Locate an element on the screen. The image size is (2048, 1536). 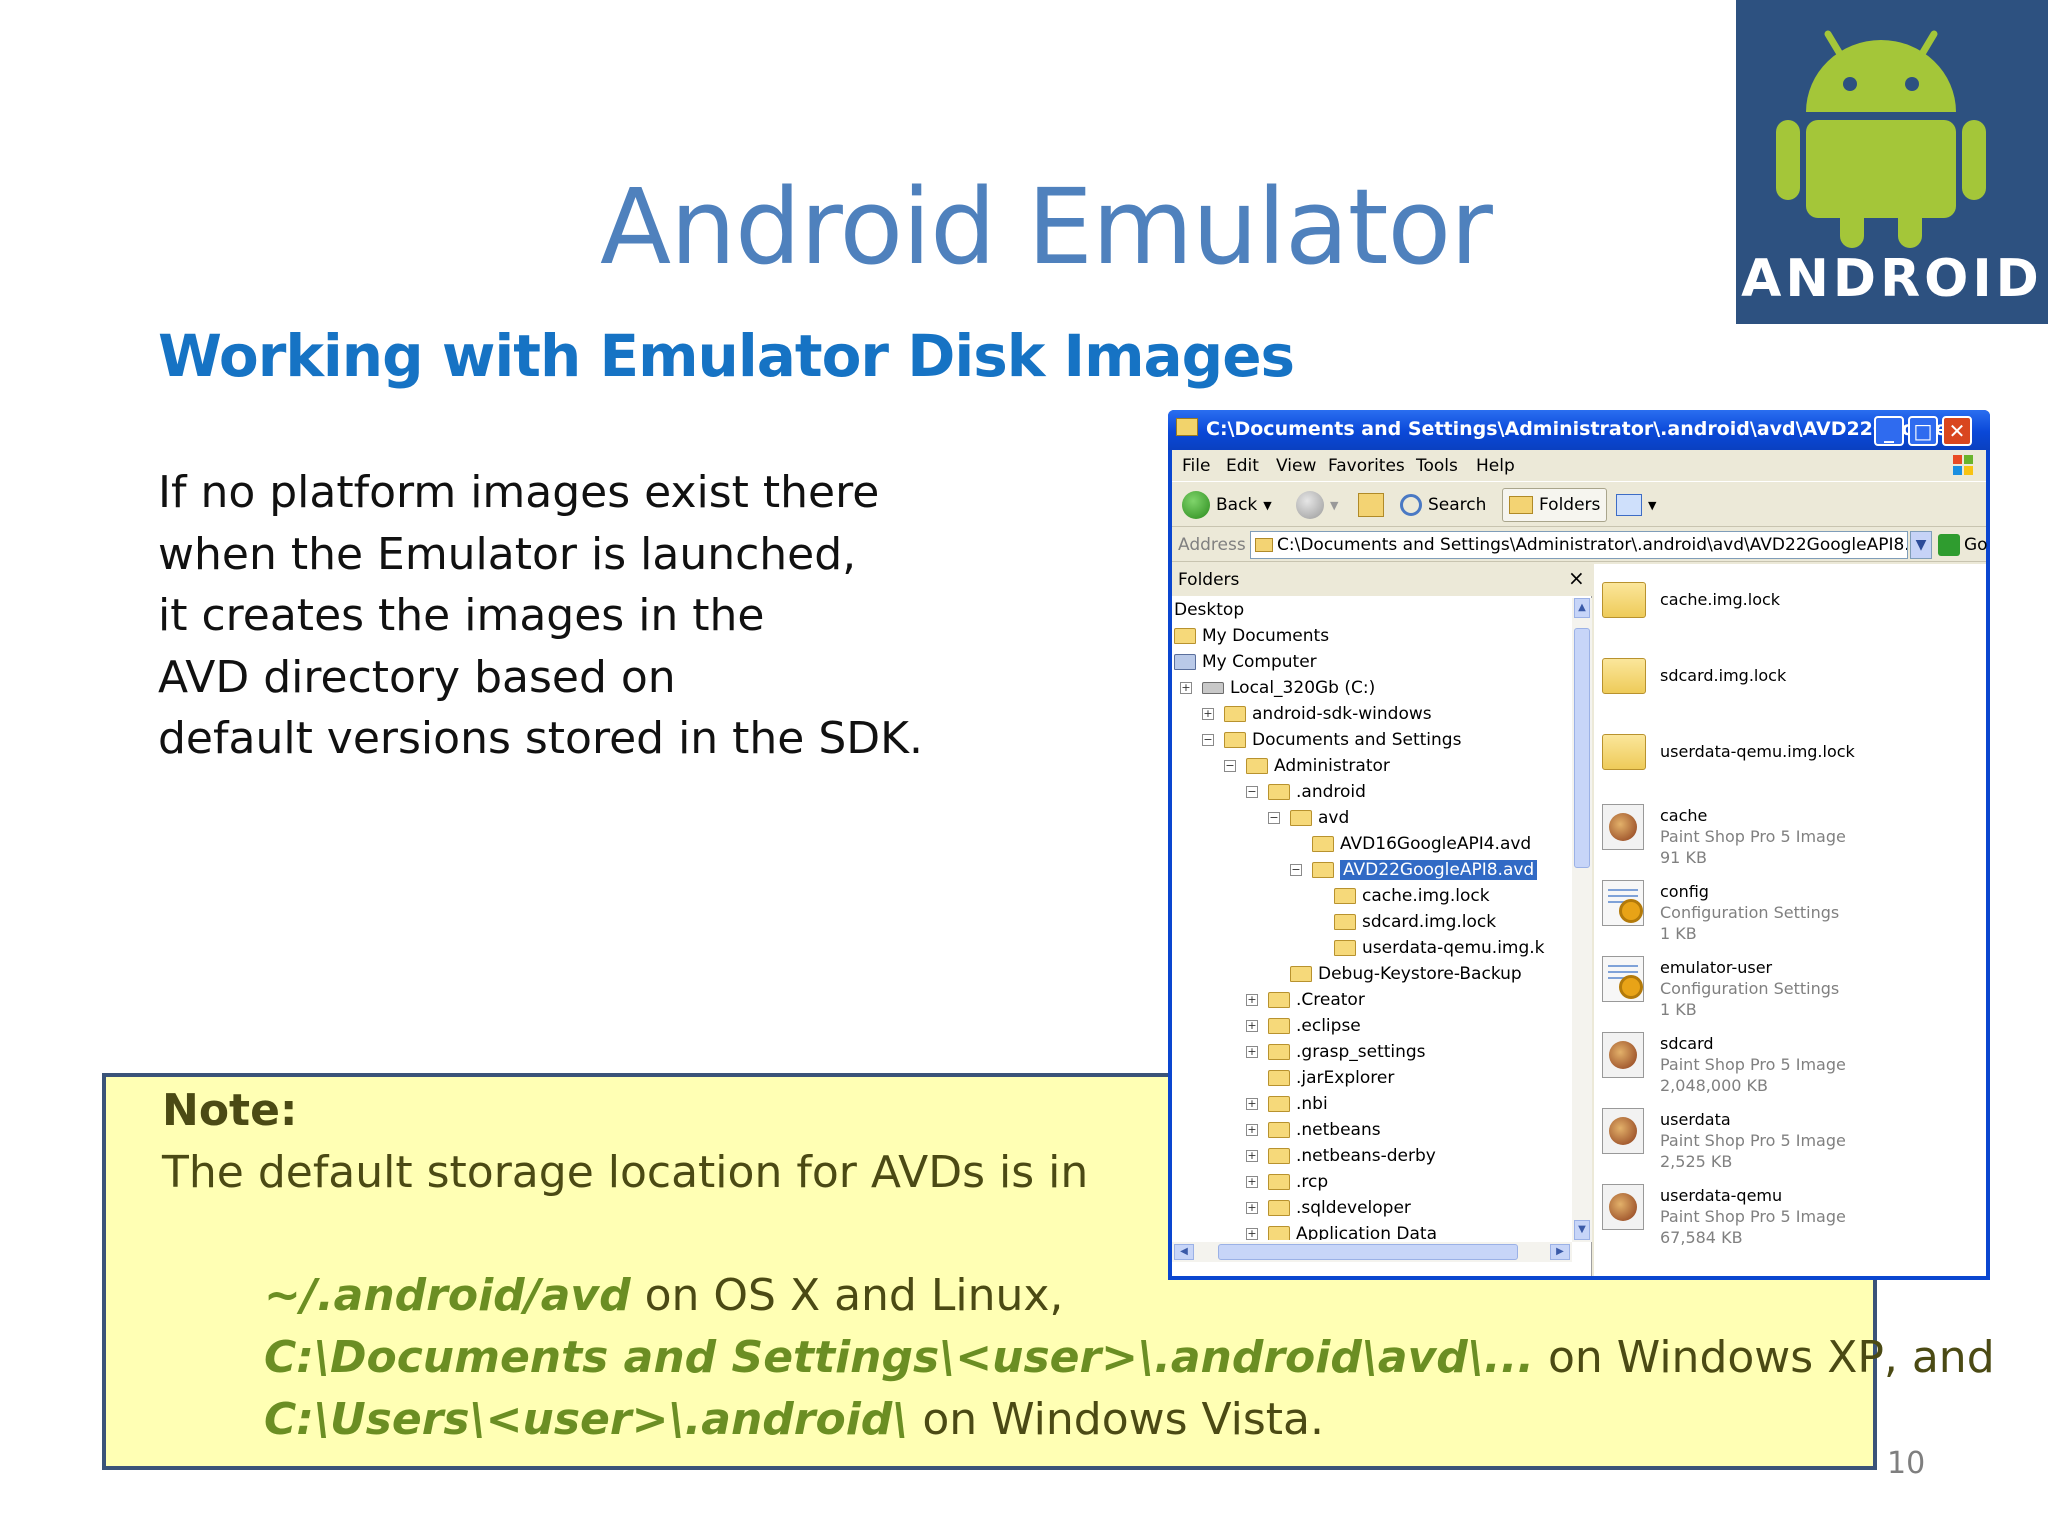
menu-edit: Edit is located at coordinates (1242, 466).